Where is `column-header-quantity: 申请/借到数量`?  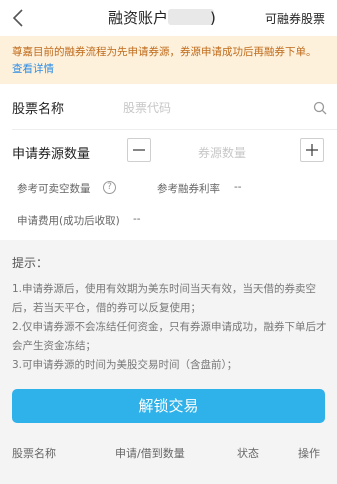
column-header-quantity: 申请/借到数量 is located at coordinates (150, 453).